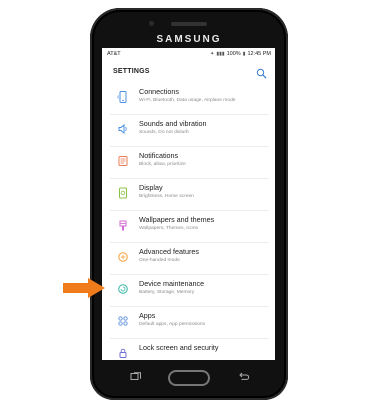  Describe the element at coordinates (151, 23) in the screenshot. I see `front-camera` at that location.